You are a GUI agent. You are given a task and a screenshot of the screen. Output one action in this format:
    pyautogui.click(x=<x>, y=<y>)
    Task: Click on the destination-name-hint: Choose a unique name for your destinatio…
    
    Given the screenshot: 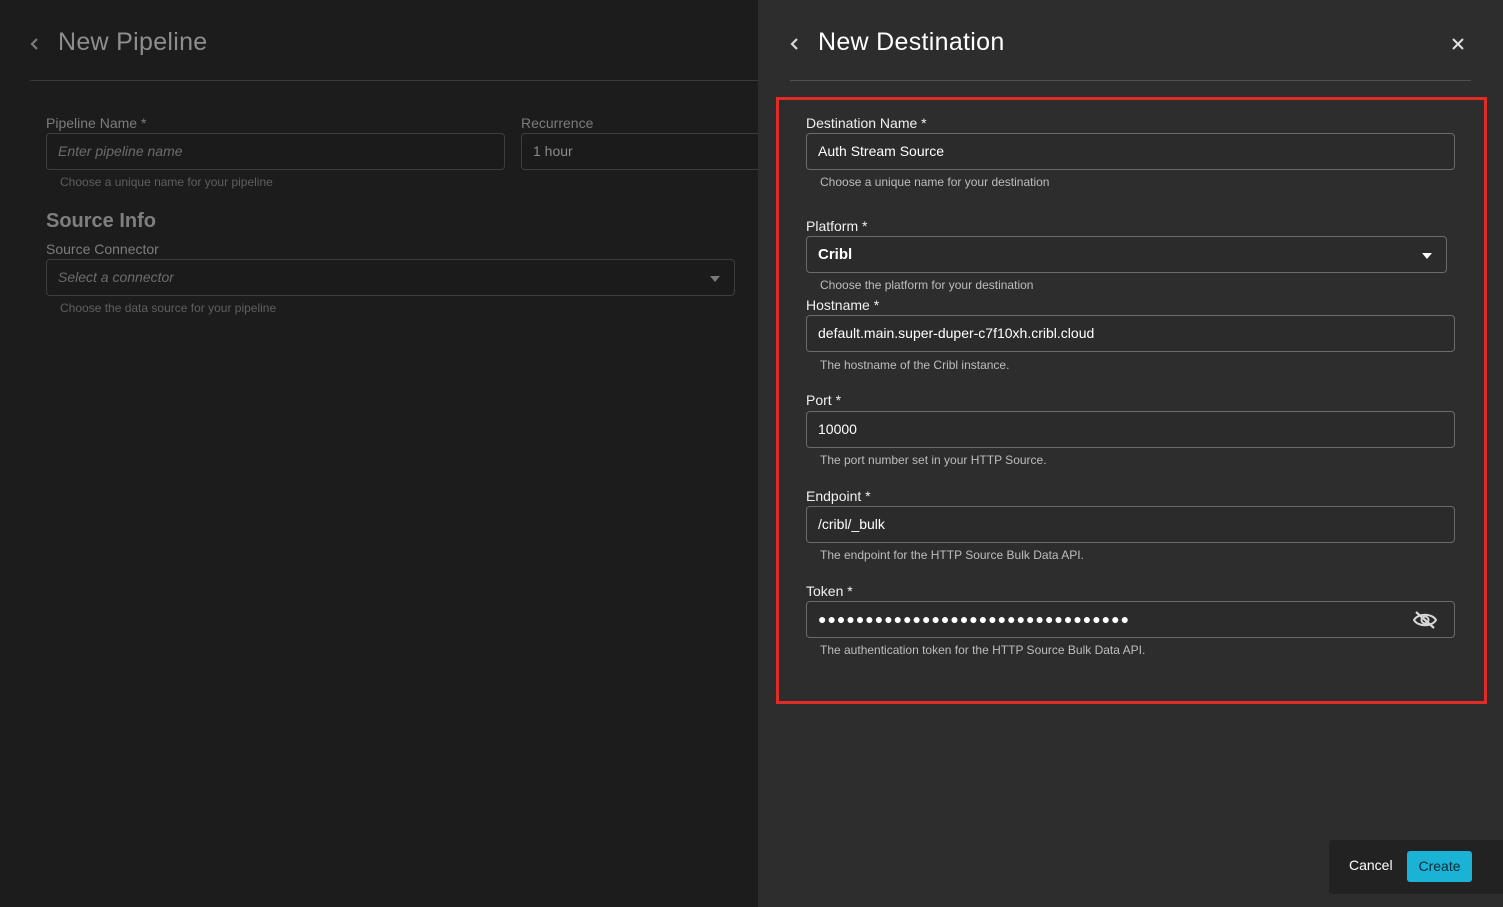 What is the action you would take?
    pyautogui.click(x=935, y=182)
    